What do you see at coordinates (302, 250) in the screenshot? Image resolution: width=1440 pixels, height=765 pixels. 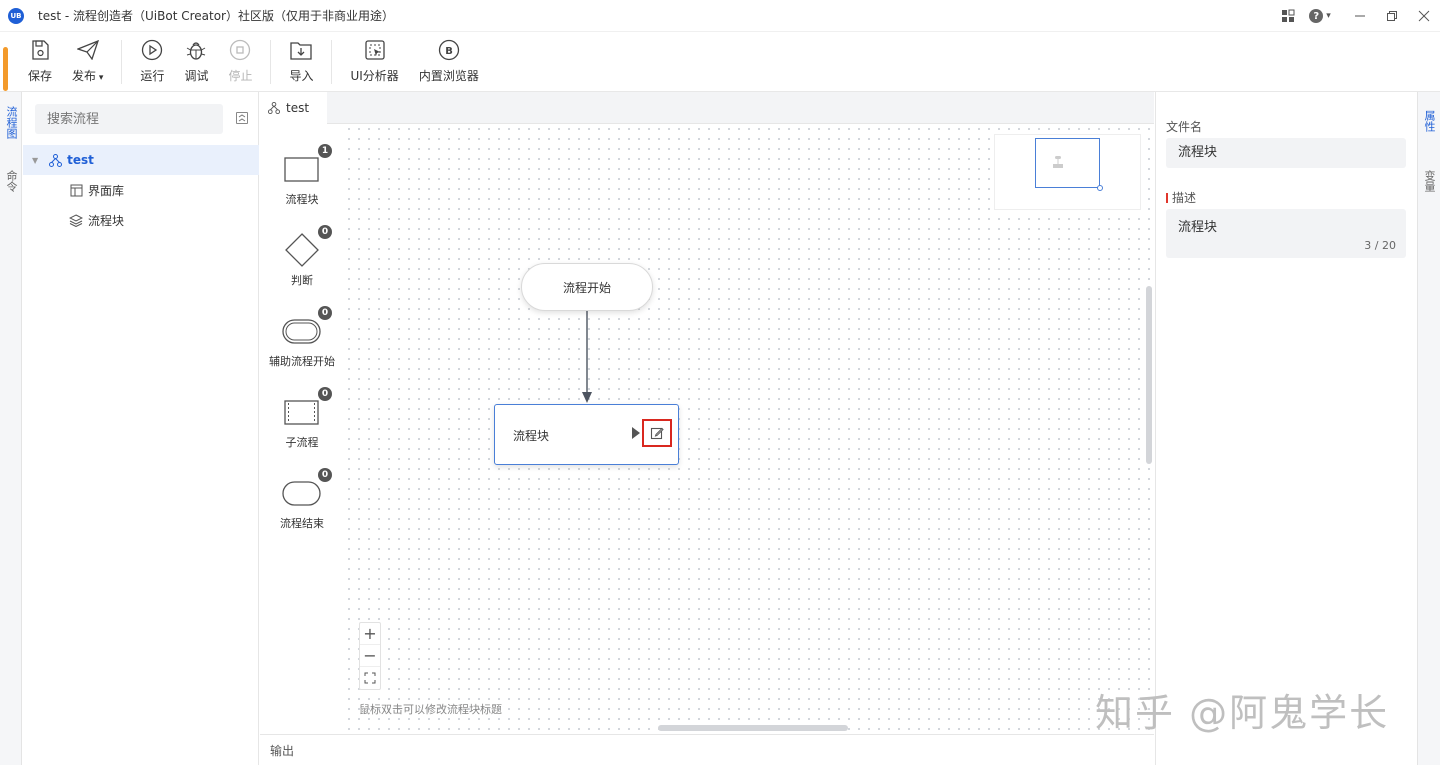 I see `diamond-icon` at bounding box center [302, 250].